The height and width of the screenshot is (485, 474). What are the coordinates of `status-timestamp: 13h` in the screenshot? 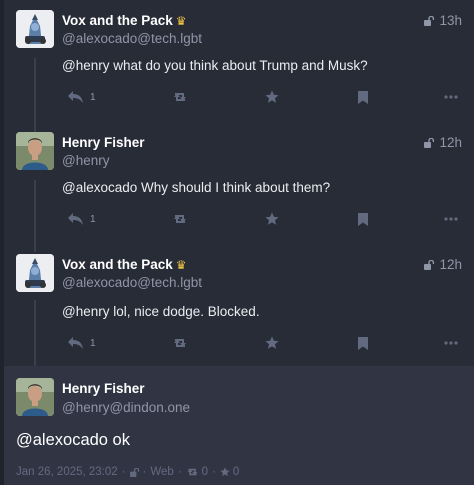 It's located at (443, 20).